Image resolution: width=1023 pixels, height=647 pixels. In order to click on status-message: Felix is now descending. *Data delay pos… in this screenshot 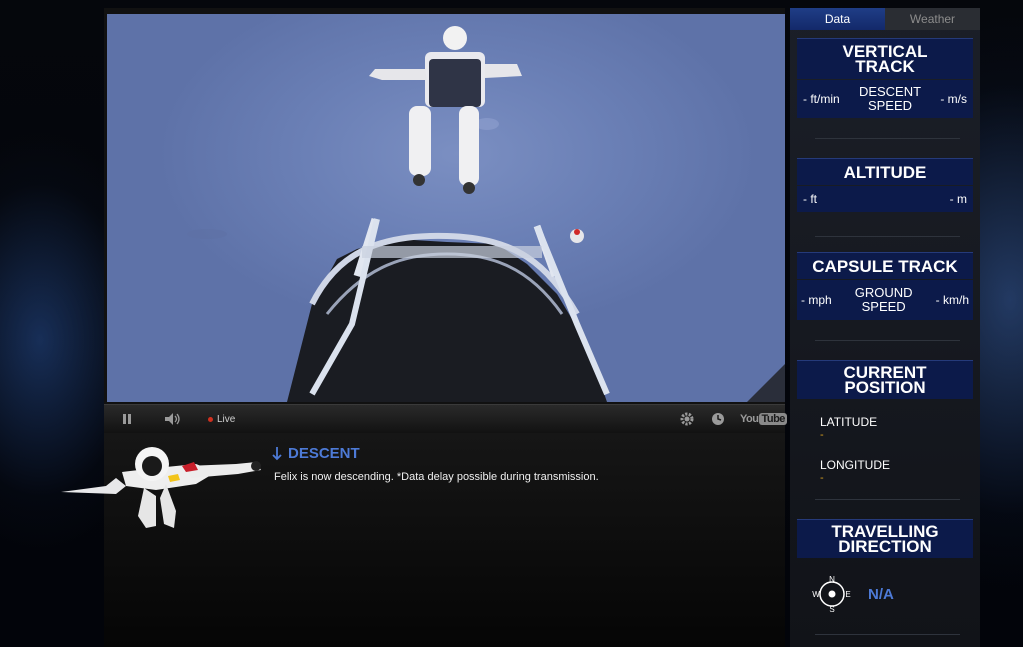, I will do `click(436, 477)`.